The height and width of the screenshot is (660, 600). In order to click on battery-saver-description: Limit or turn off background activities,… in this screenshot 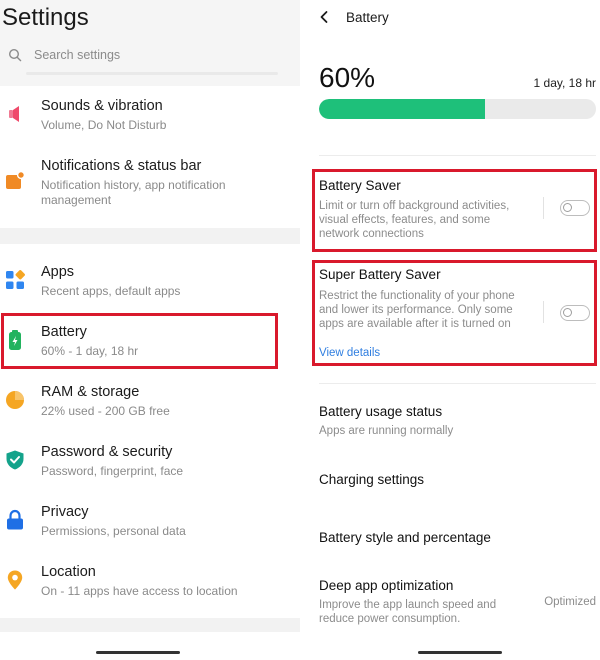, I will do `click(414, 220)`.